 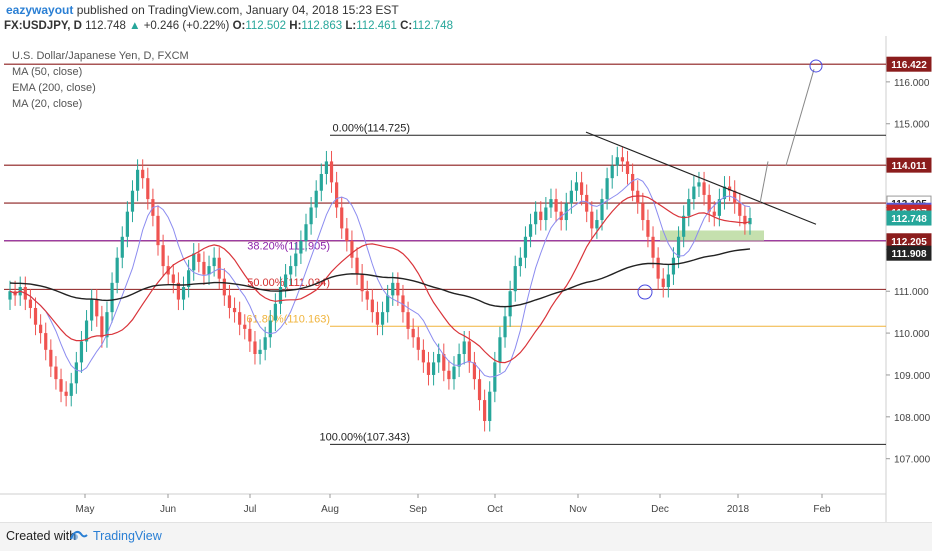 What do you see at coordinates (186, 26) in the screenshot?
I see `price-change: +0.246 (+0.22%)` at bounding box center [186, 26].